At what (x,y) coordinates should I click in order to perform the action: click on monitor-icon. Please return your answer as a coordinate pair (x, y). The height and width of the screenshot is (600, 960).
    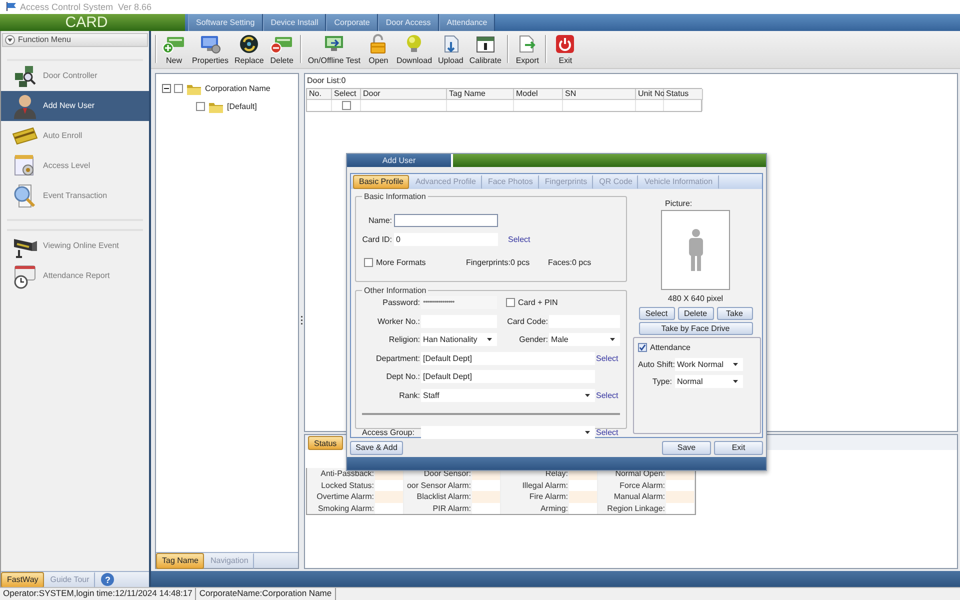
    Looking at the image, I should click on (210, 44).